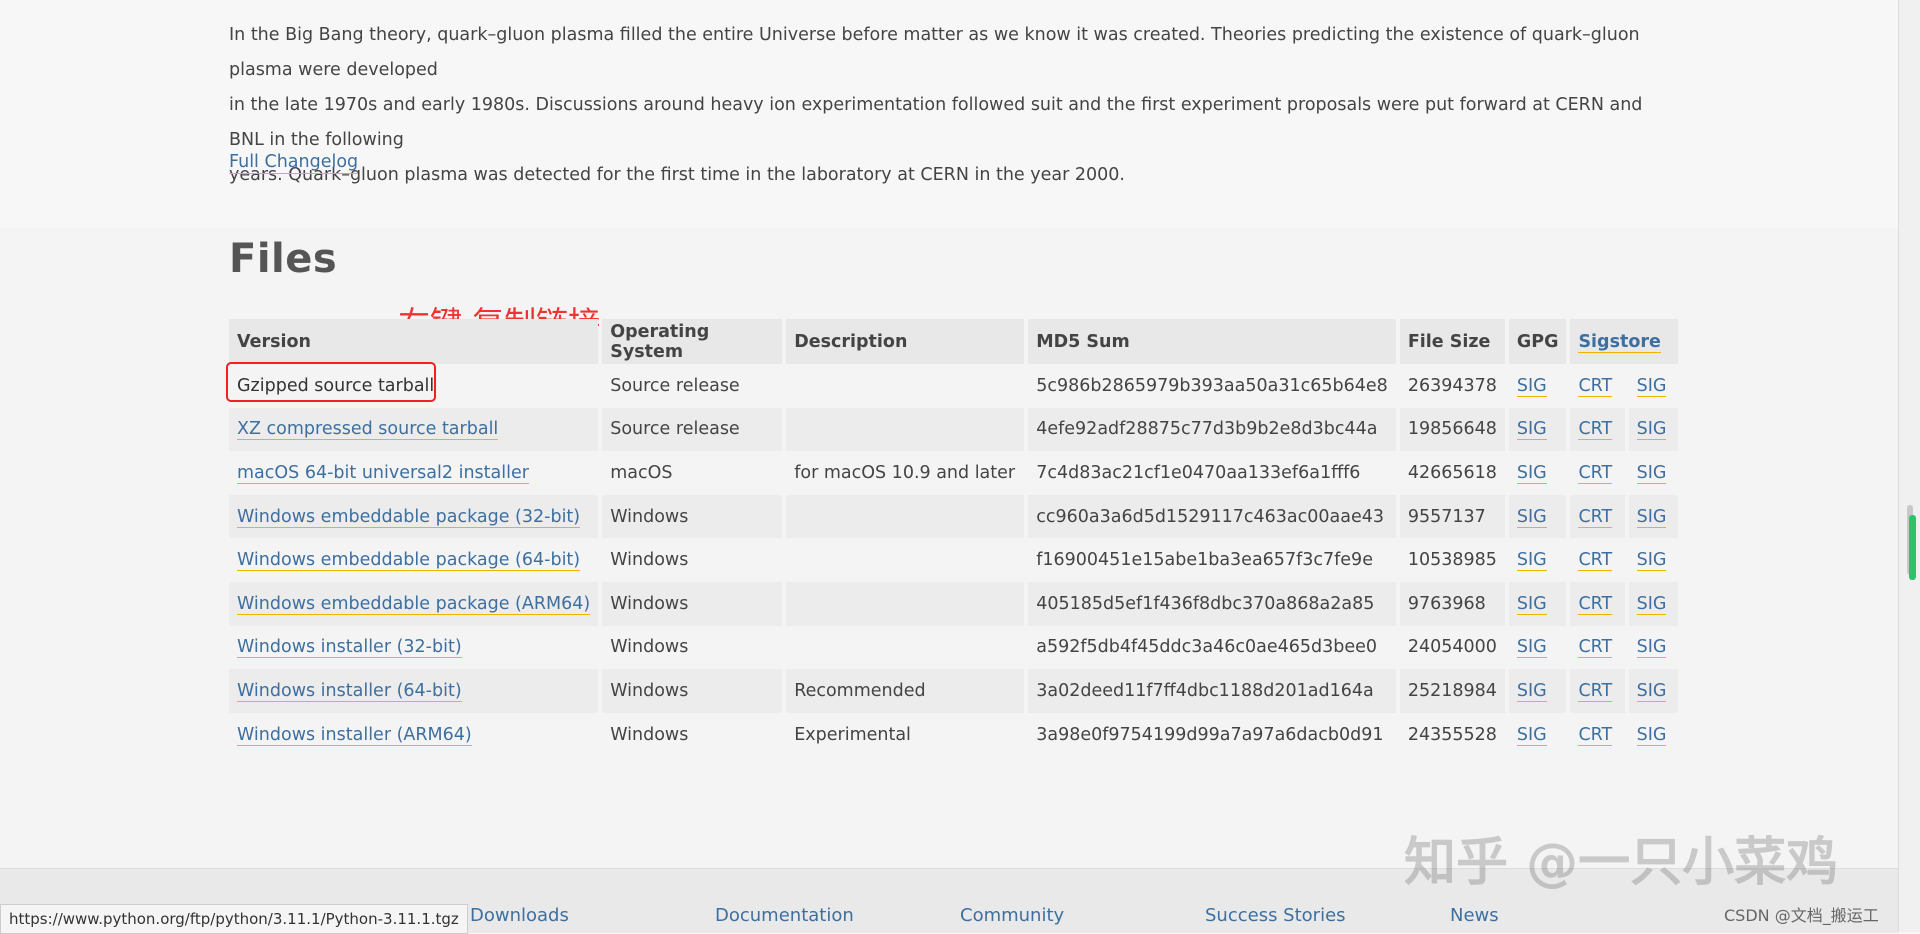  What do you see at coordinates (1012, 915) in the screenshot?
I see `footer-link-community: Community` at bounding box center [1012, 915].